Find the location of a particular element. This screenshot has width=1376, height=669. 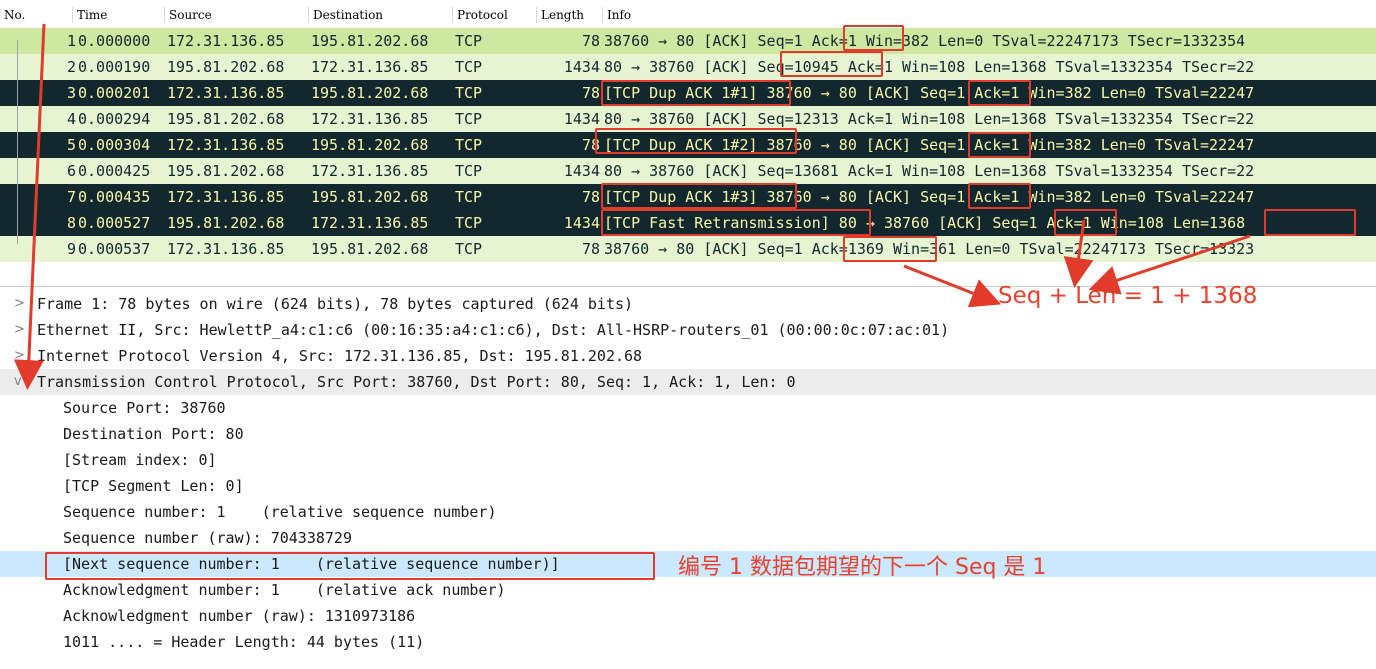

collapse-icon: v is located at coordinates (21, 382).